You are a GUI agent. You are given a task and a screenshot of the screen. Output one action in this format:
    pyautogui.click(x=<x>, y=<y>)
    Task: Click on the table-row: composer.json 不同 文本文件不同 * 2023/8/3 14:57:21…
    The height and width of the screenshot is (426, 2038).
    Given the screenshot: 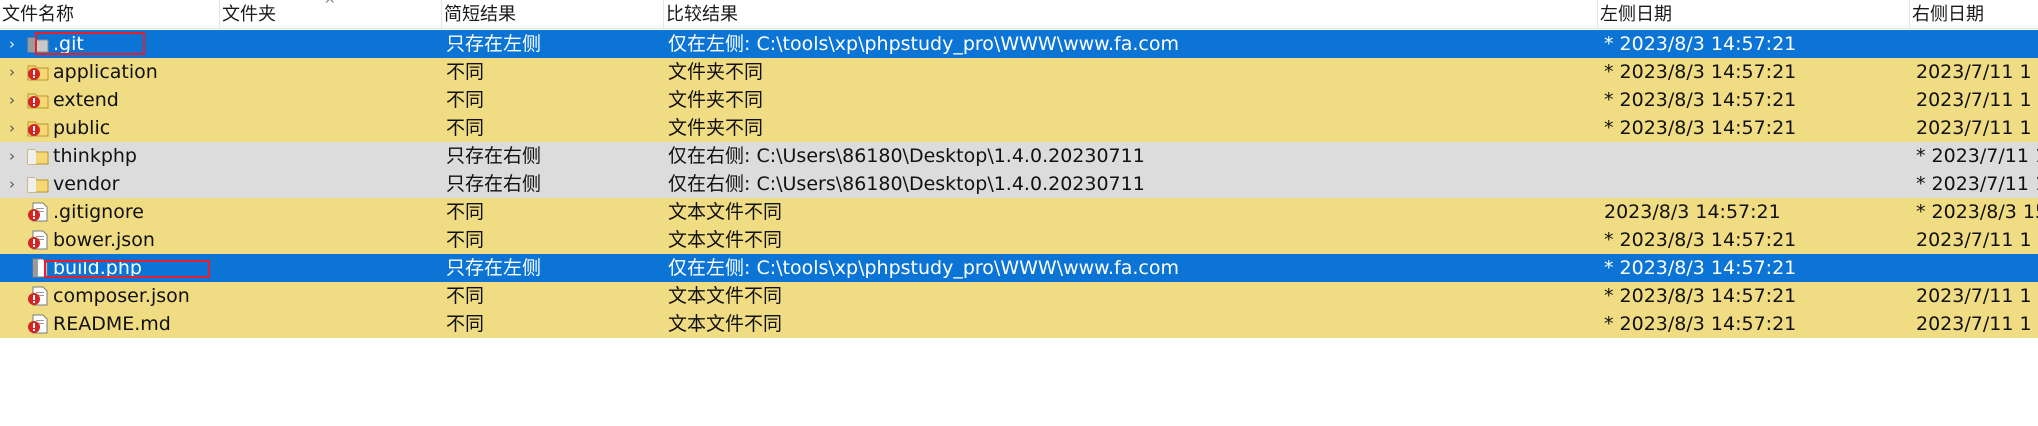 What is the action you would take?
    pyautogui.click(x=1019, y=296)
    